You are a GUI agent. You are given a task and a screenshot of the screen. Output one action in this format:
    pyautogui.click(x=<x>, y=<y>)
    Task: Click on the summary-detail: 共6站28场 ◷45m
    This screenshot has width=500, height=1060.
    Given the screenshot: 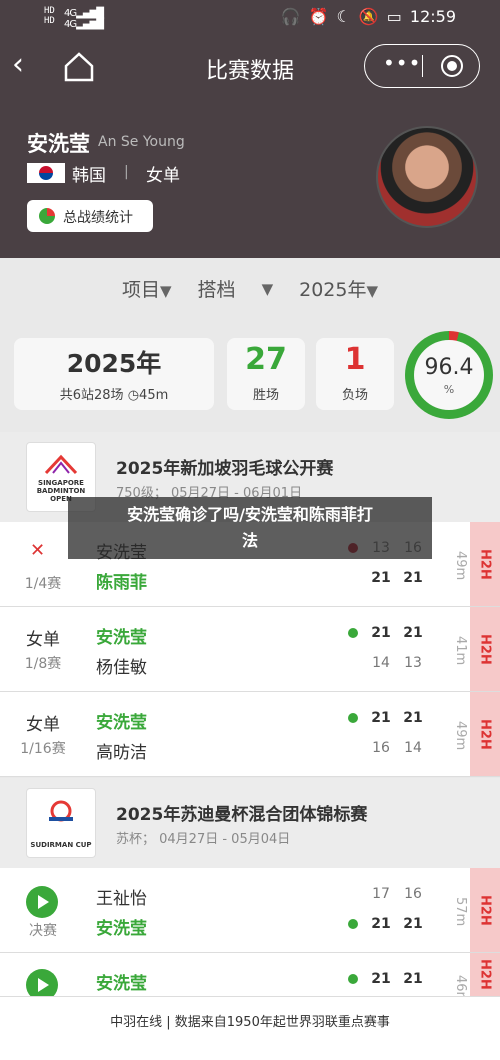 What is the action you would take?
    pyautogui.click(x=114, y=395)
    